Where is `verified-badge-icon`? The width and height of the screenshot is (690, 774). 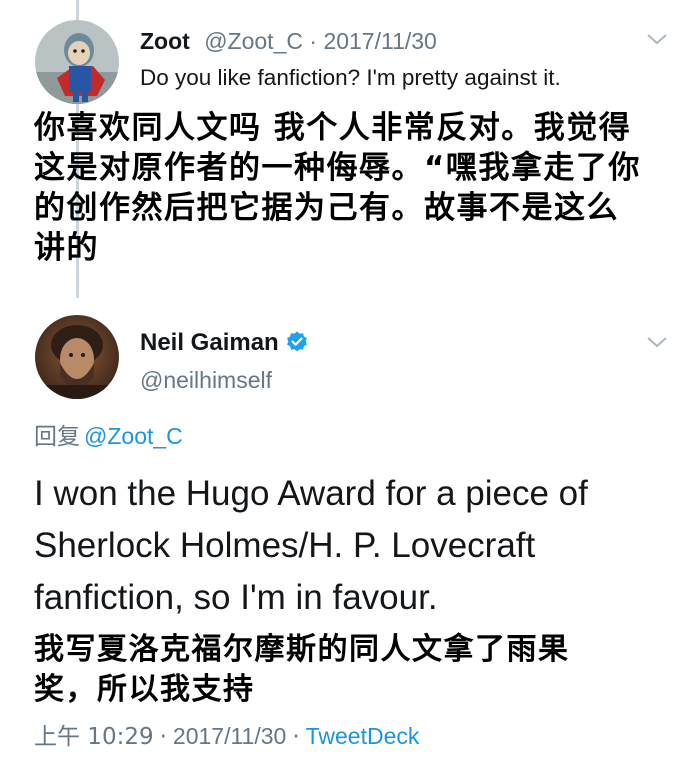
verified-badge-icon is located at coordinates (296, 341).